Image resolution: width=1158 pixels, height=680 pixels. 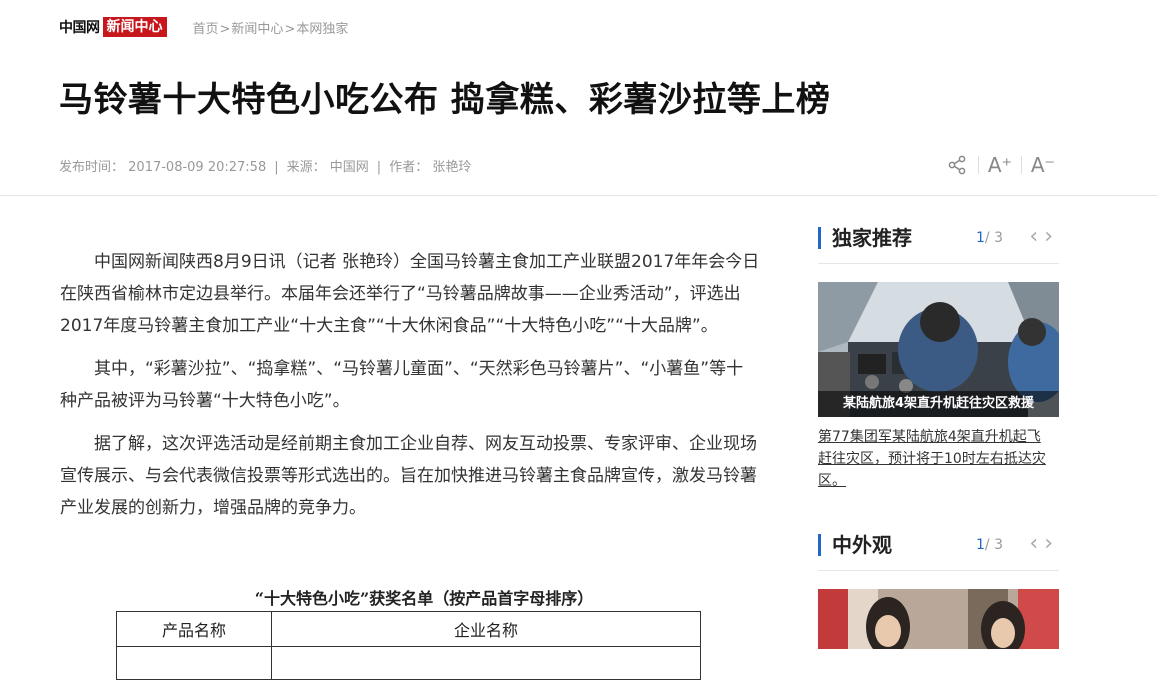 What do you see at coordinates (424, 598) in the screenshot?
I see `awards-table-title: “十大特色小吃”获奖名单（按产品首字母排序）` at bounding box center [424, 598].